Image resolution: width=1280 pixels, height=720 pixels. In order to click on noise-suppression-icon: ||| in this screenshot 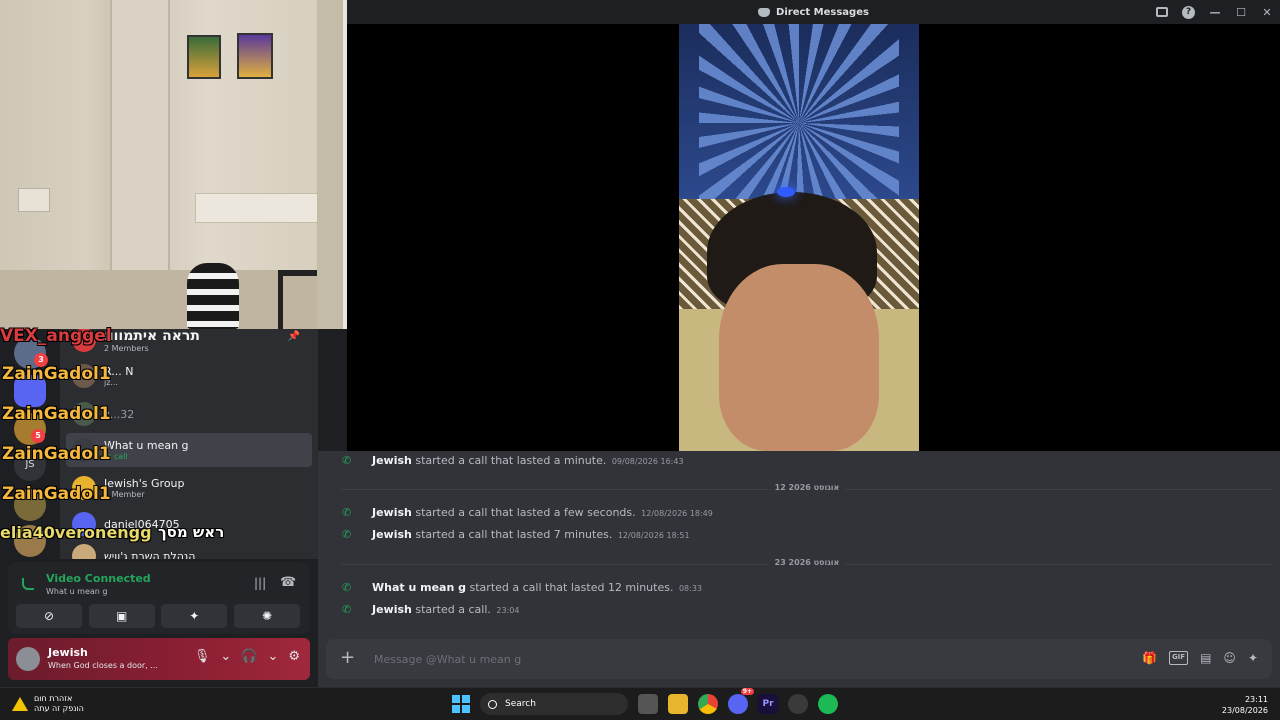, I will do `click(260, 583)`.